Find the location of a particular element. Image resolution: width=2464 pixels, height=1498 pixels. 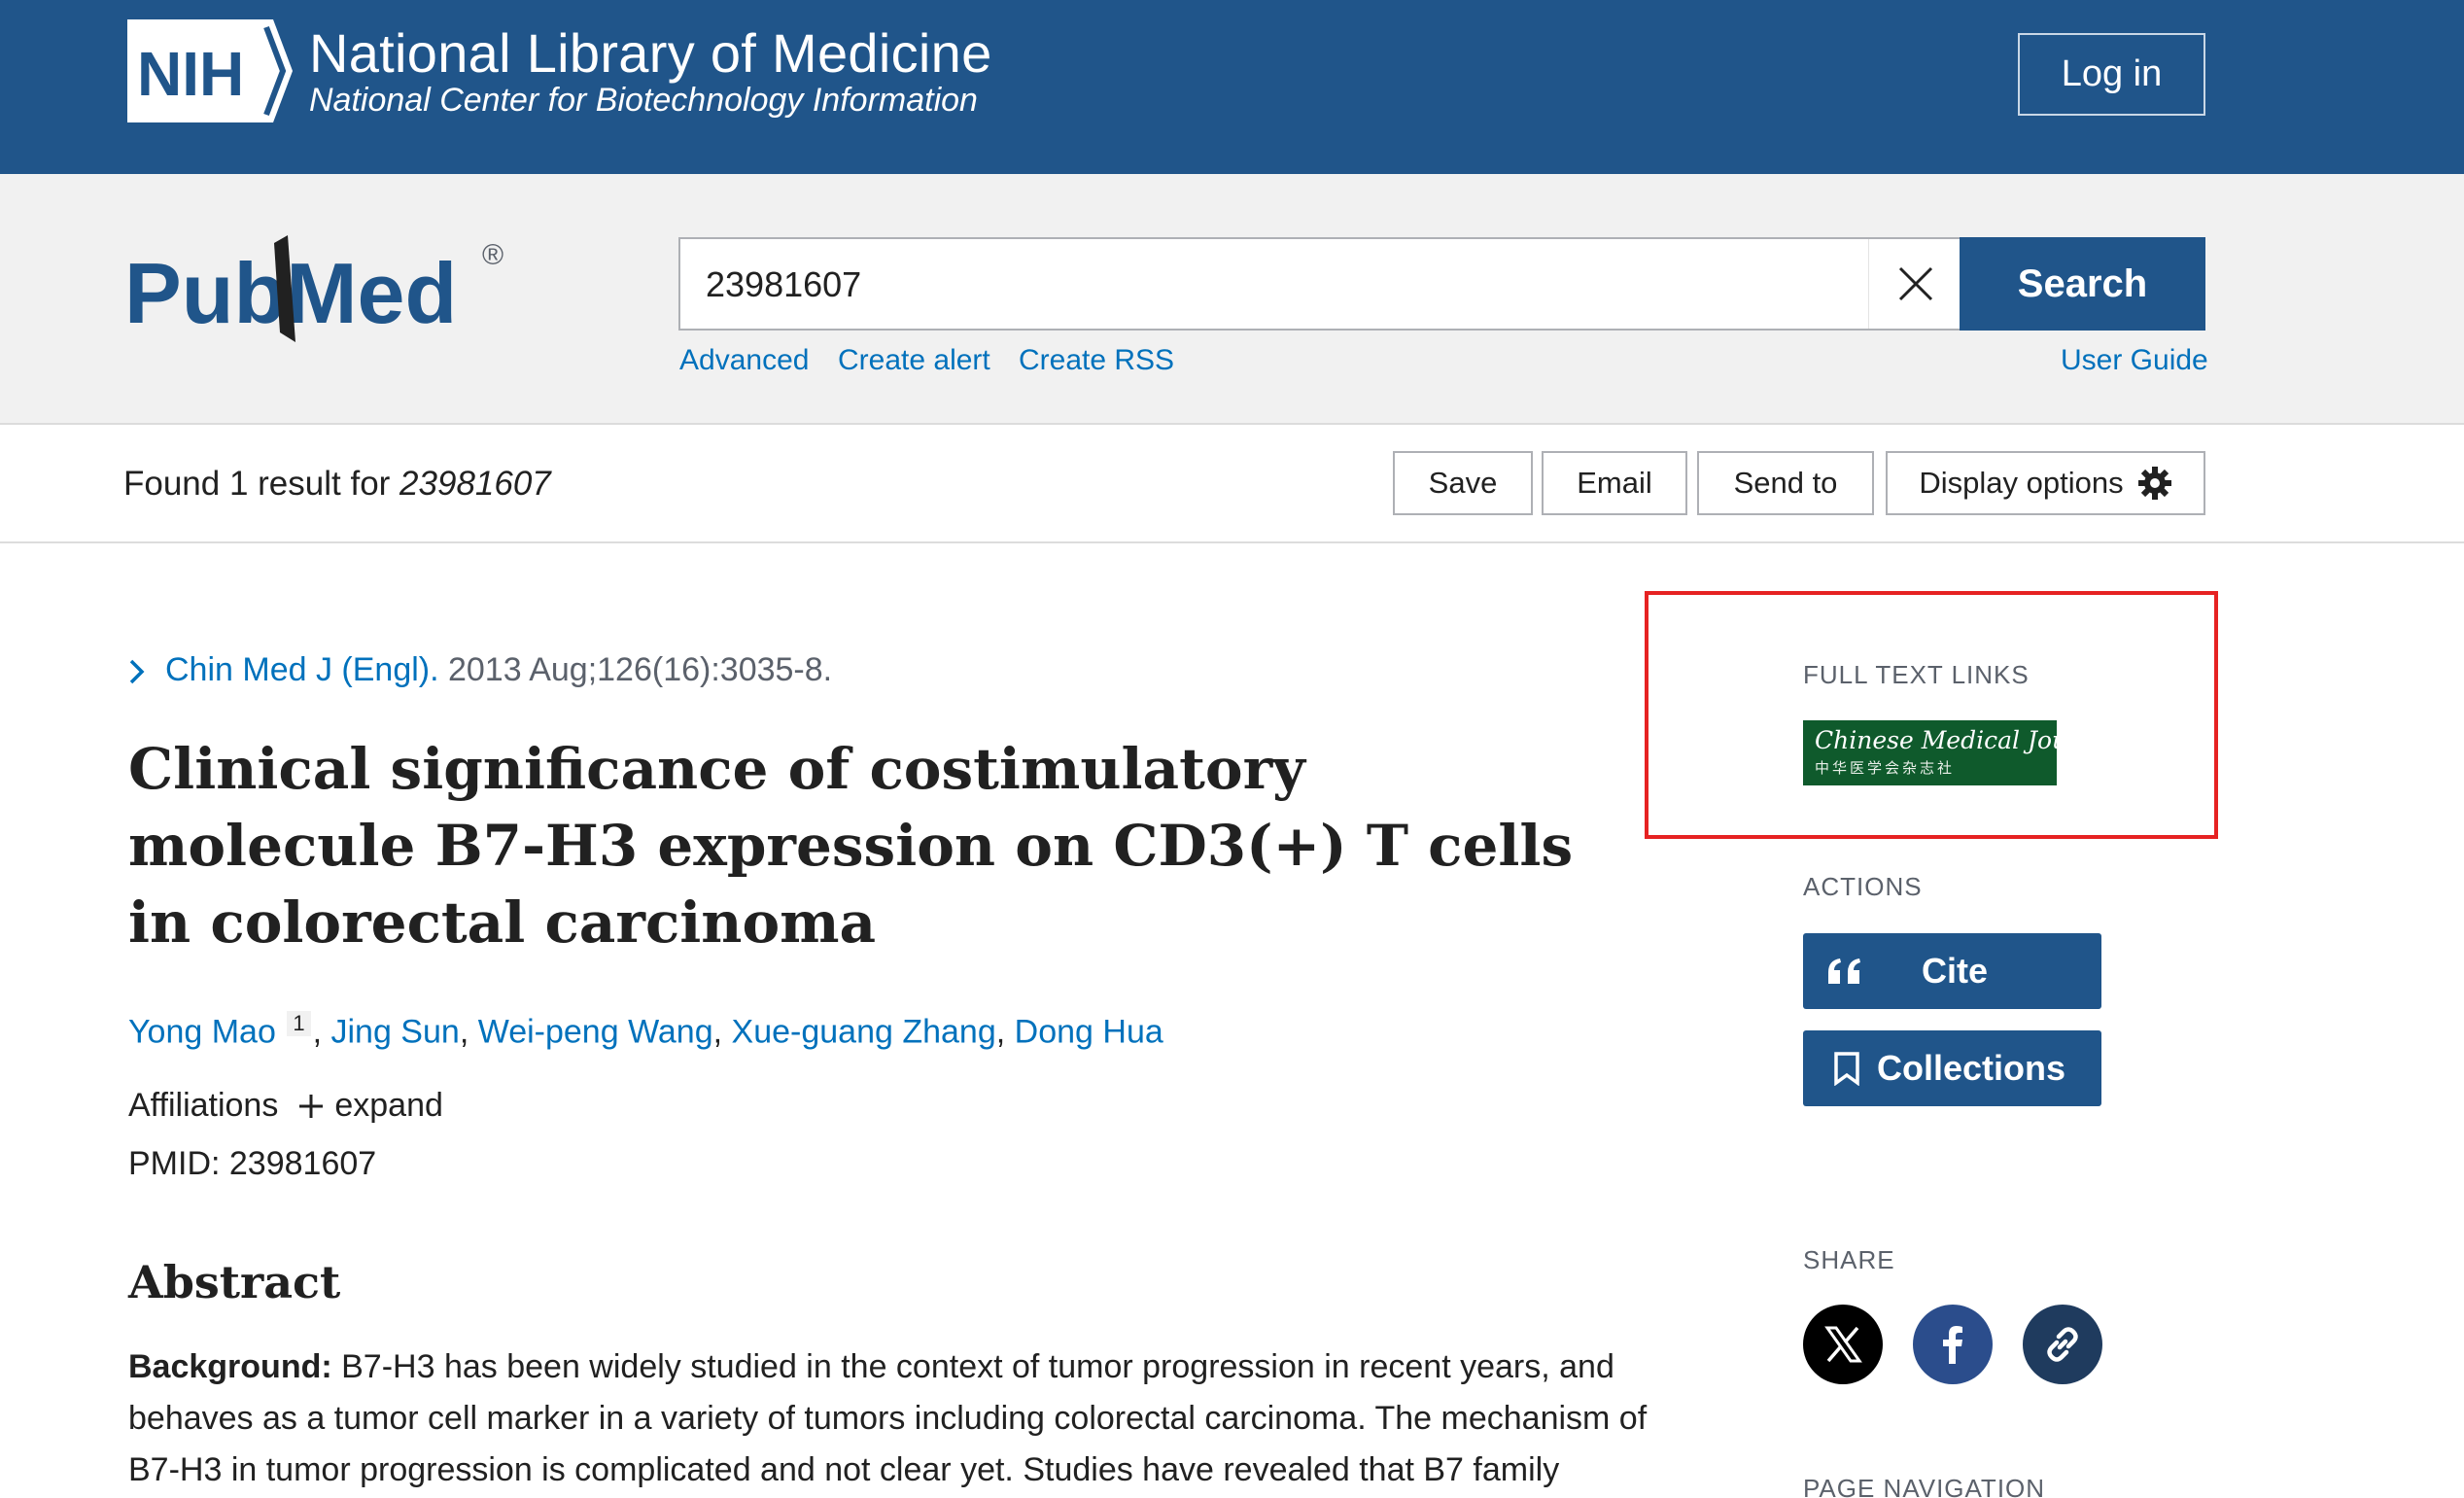

author-link: Jing Sun is located at coordinates (395, 1031).